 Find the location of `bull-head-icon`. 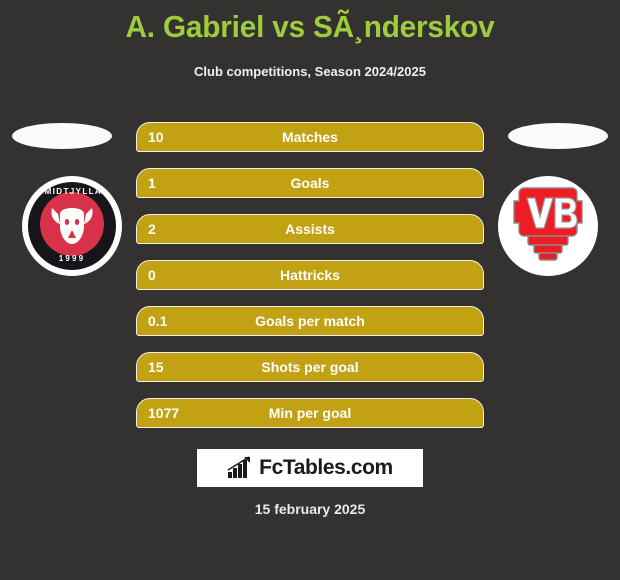

bull-head-icon is located at coordinates (72, 226).